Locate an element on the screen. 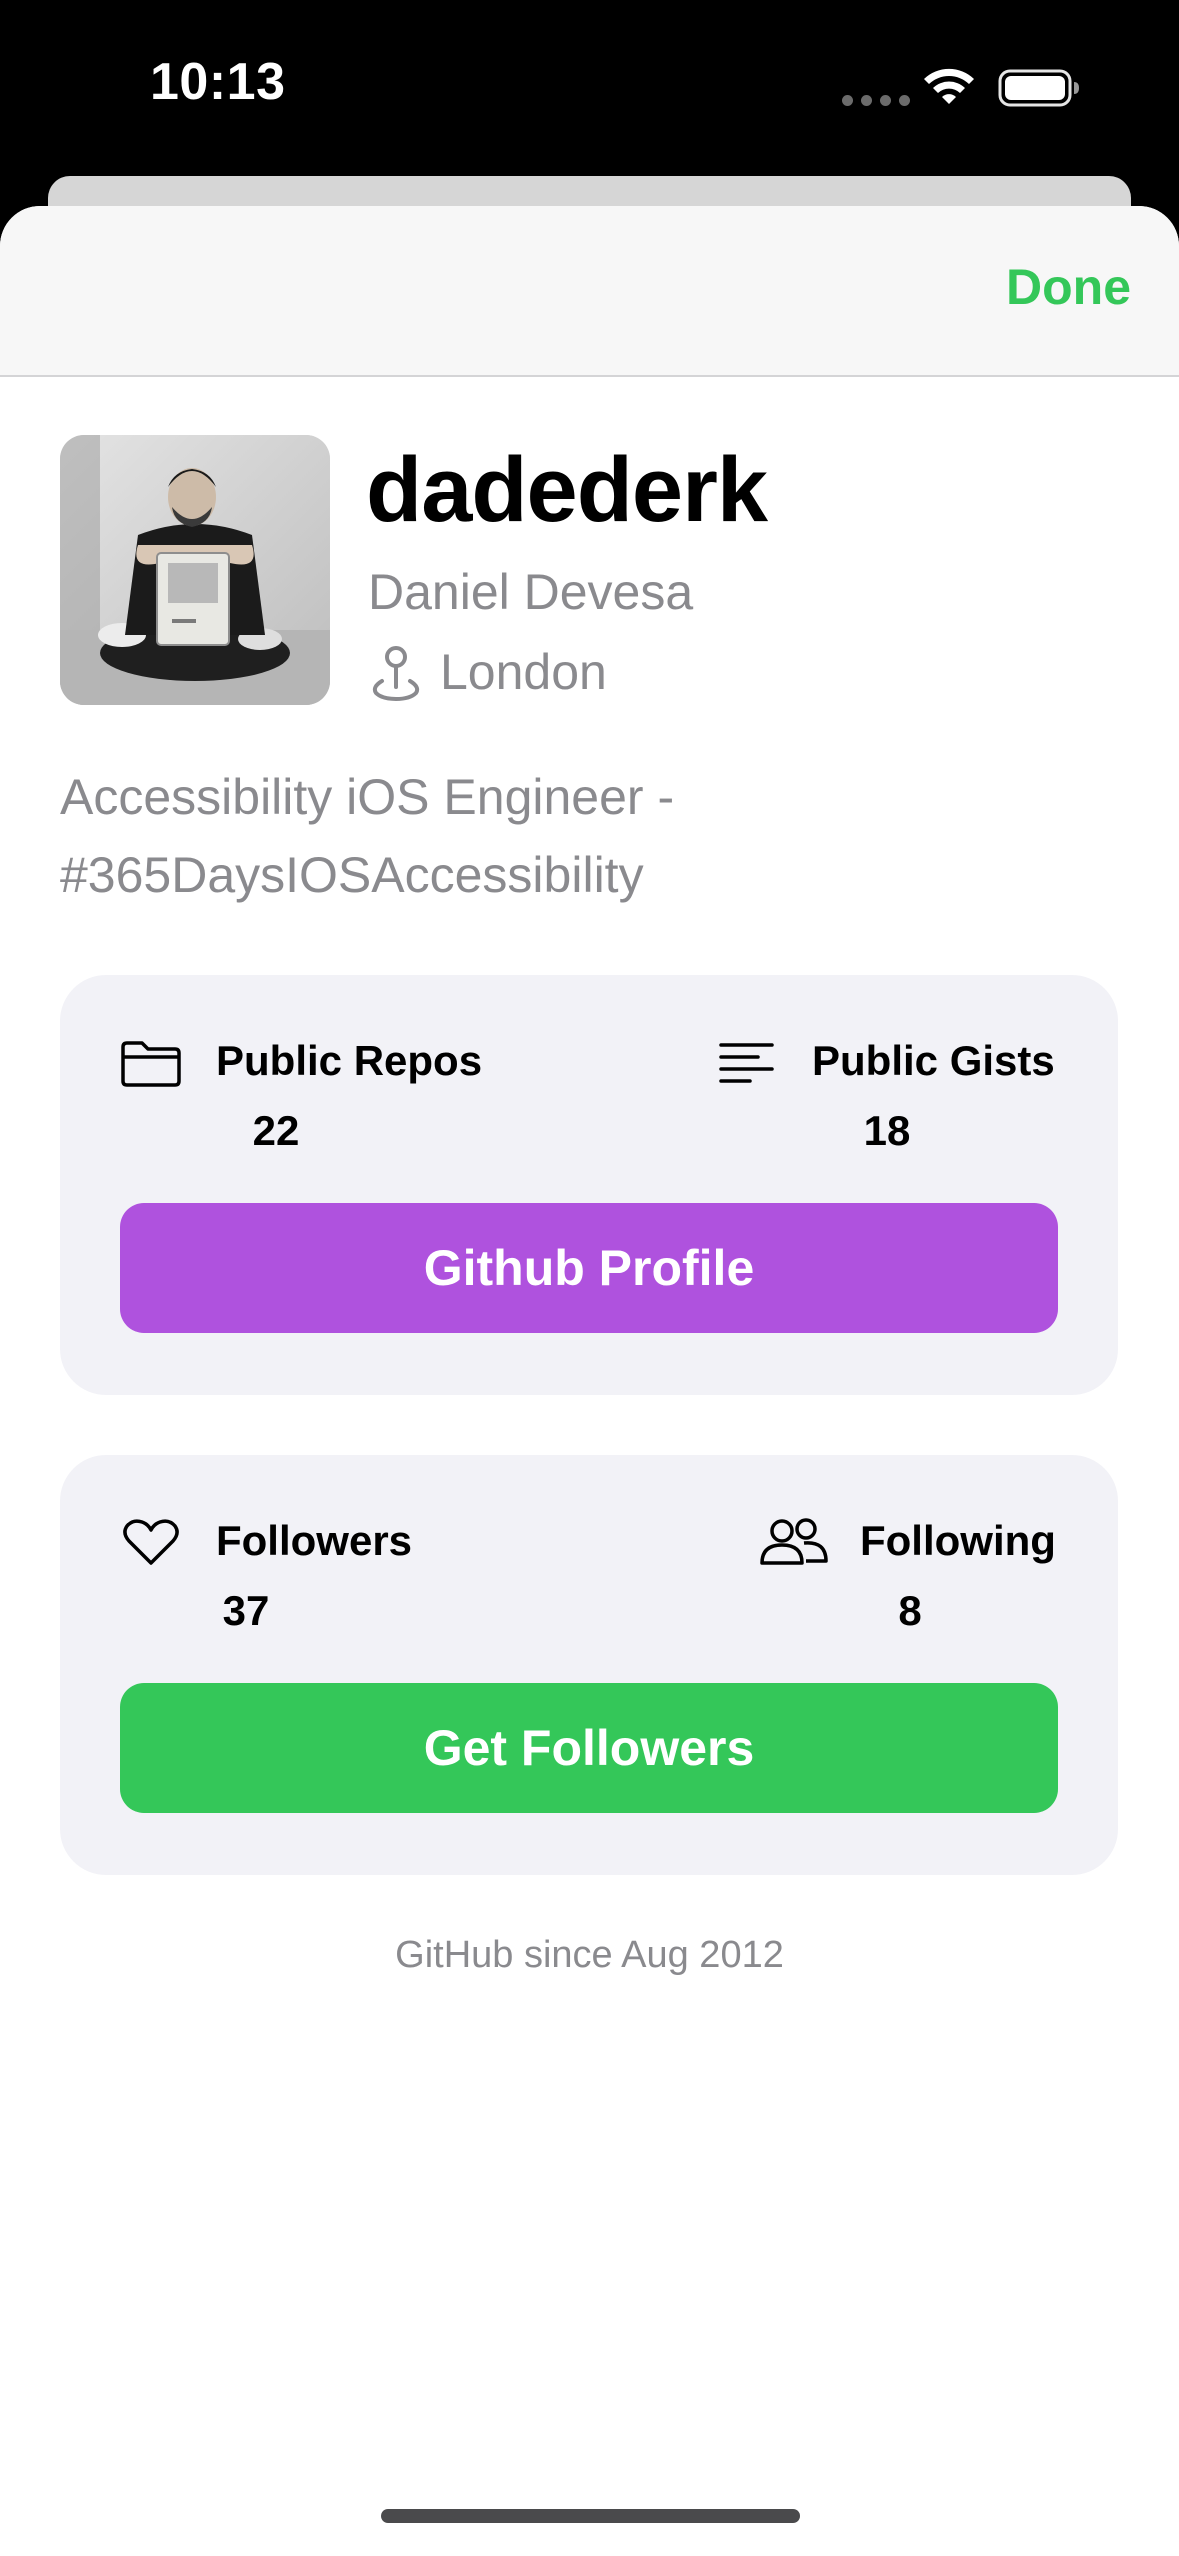 This screenshot has height=2556, width=1179. status-time: 10:13 is located at coordinates (218, 82).